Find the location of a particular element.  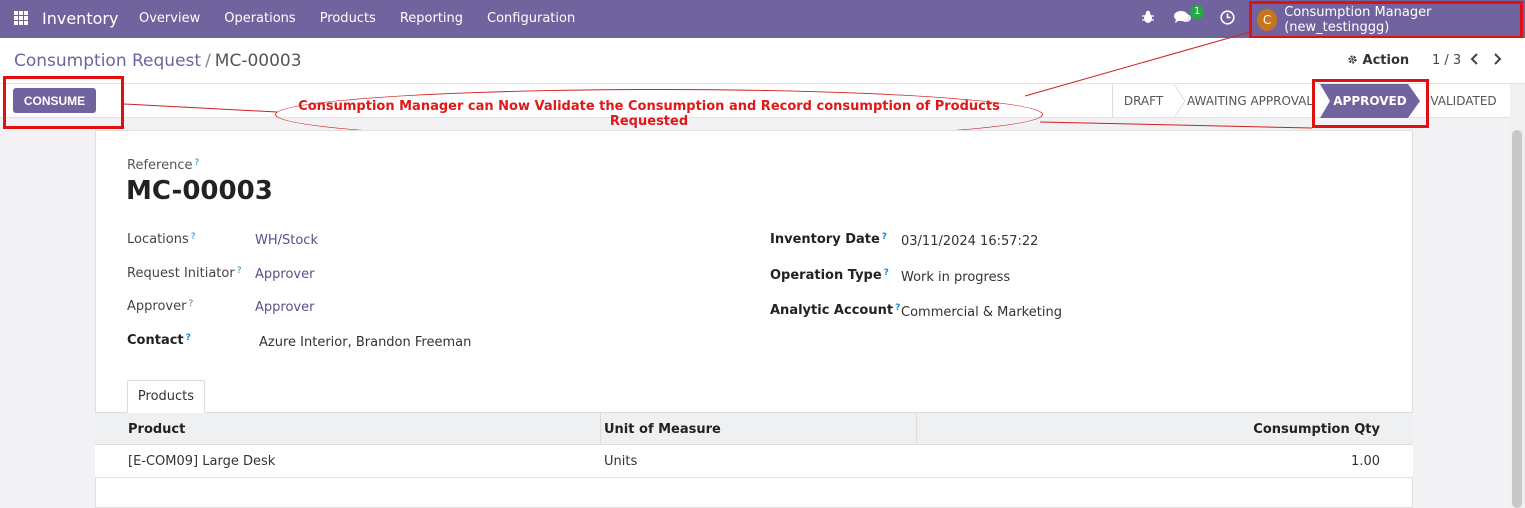

approver-field: Approver is located at coordinates (284, 307).